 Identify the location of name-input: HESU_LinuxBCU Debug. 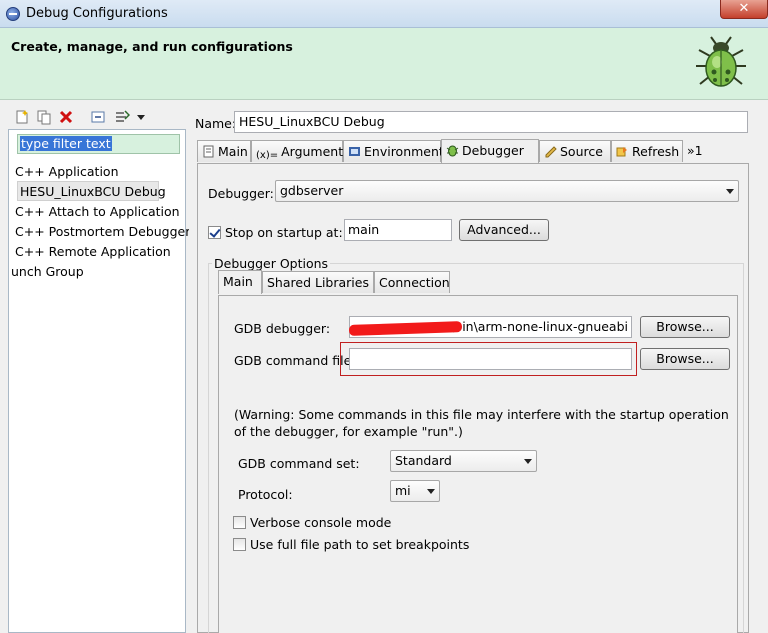
(491, 122).